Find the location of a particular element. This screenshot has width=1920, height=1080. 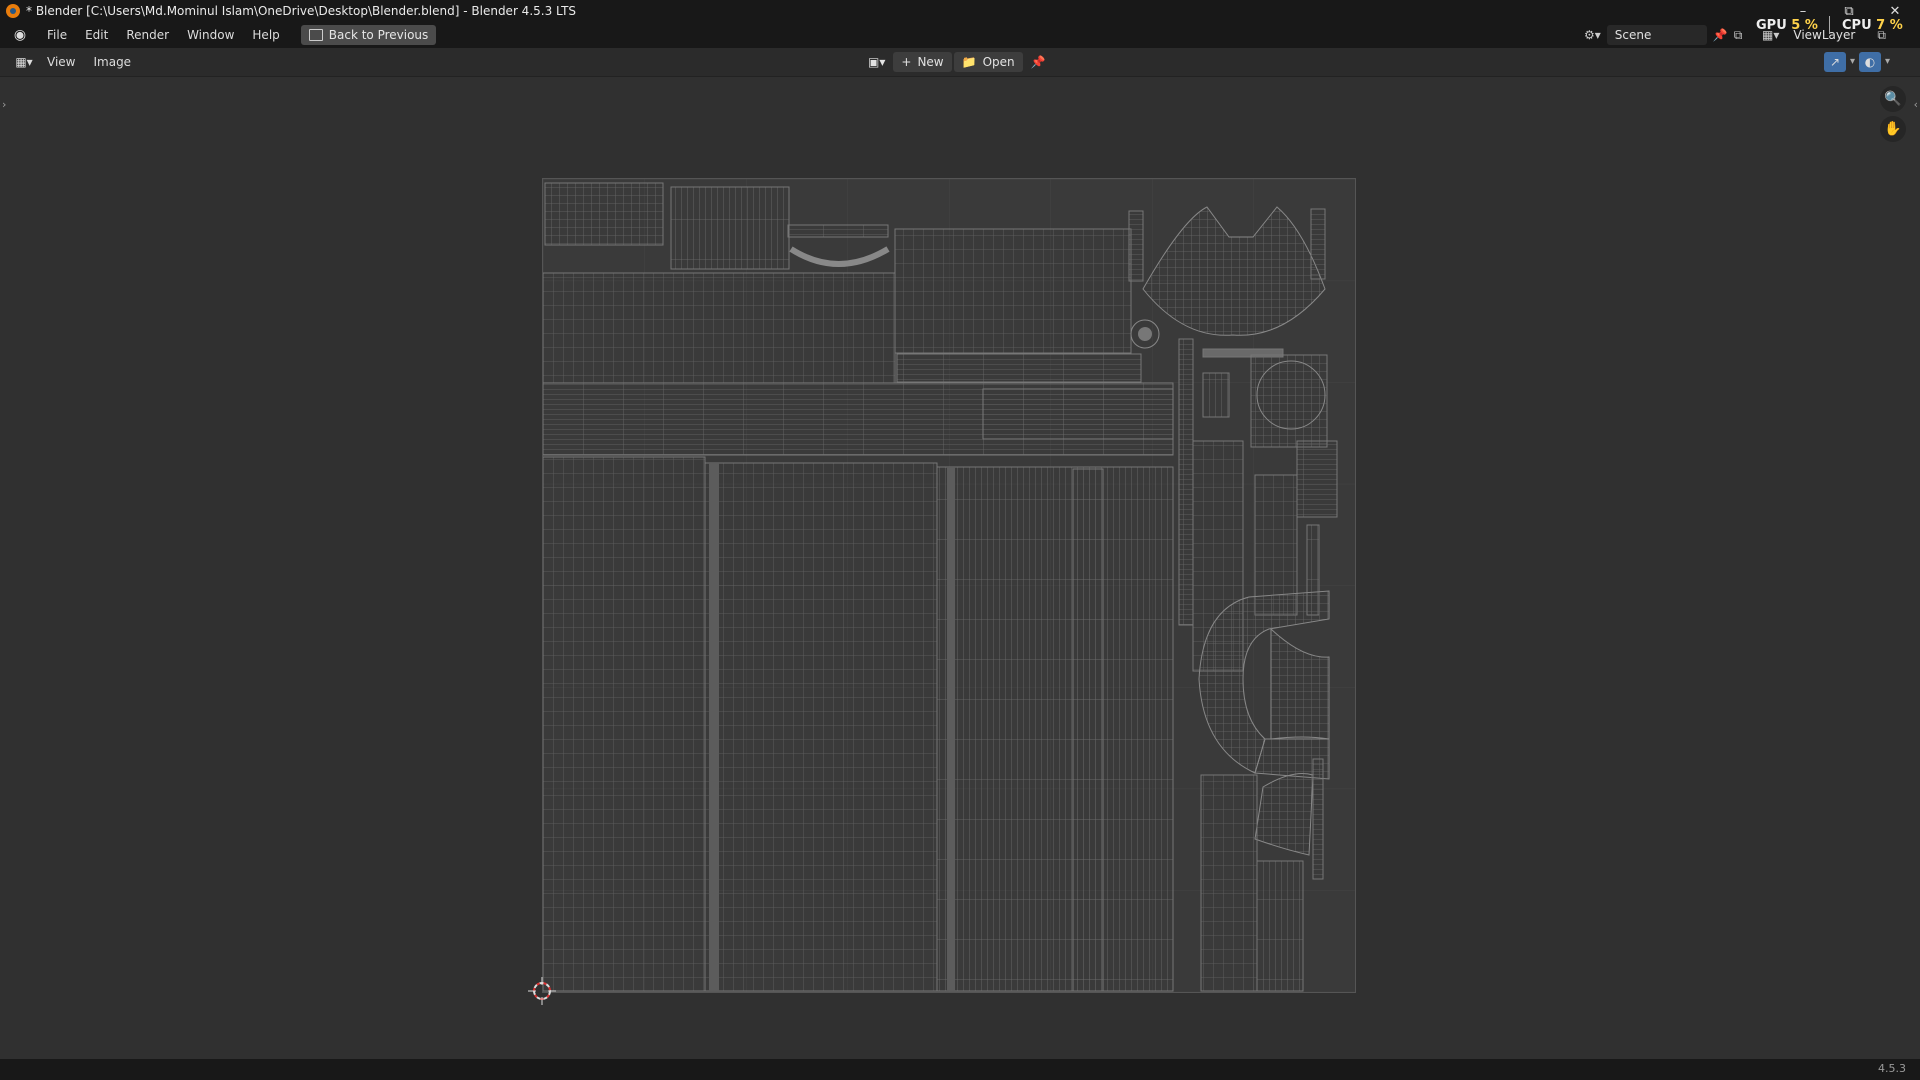

overlay-tools: ↗ ▾ ◐ ▾ is located at coordinates (1857, 62).